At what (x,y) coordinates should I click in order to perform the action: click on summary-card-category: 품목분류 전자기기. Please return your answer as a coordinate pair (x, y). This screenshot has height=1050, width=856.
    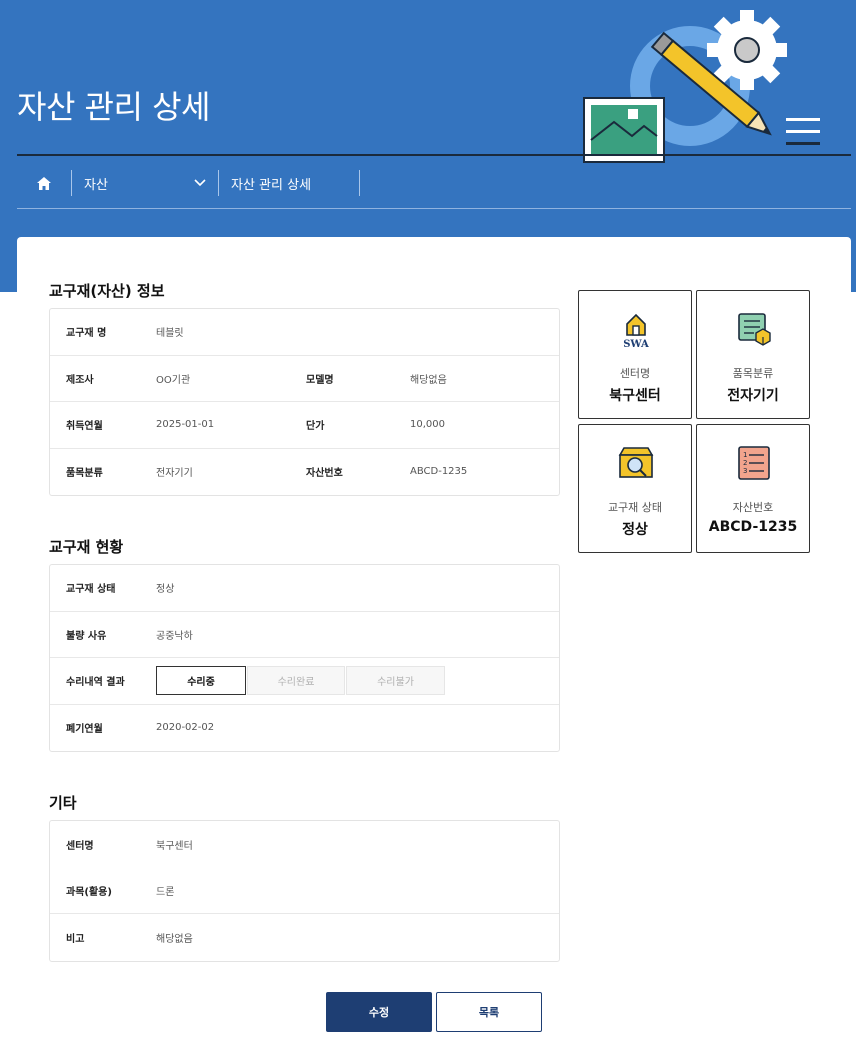
    Looking at the image, I should click on (753, 354).